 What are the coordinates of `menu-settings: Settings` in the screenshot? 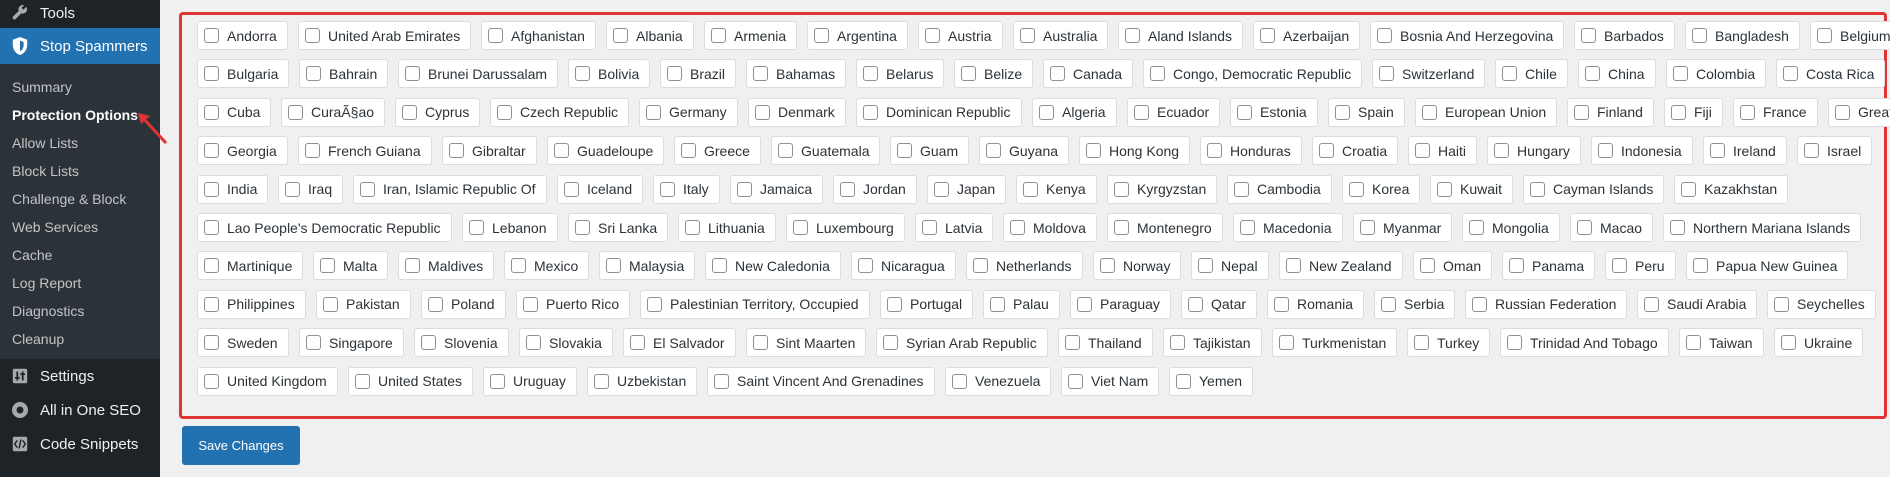 It's located at (80, 376).